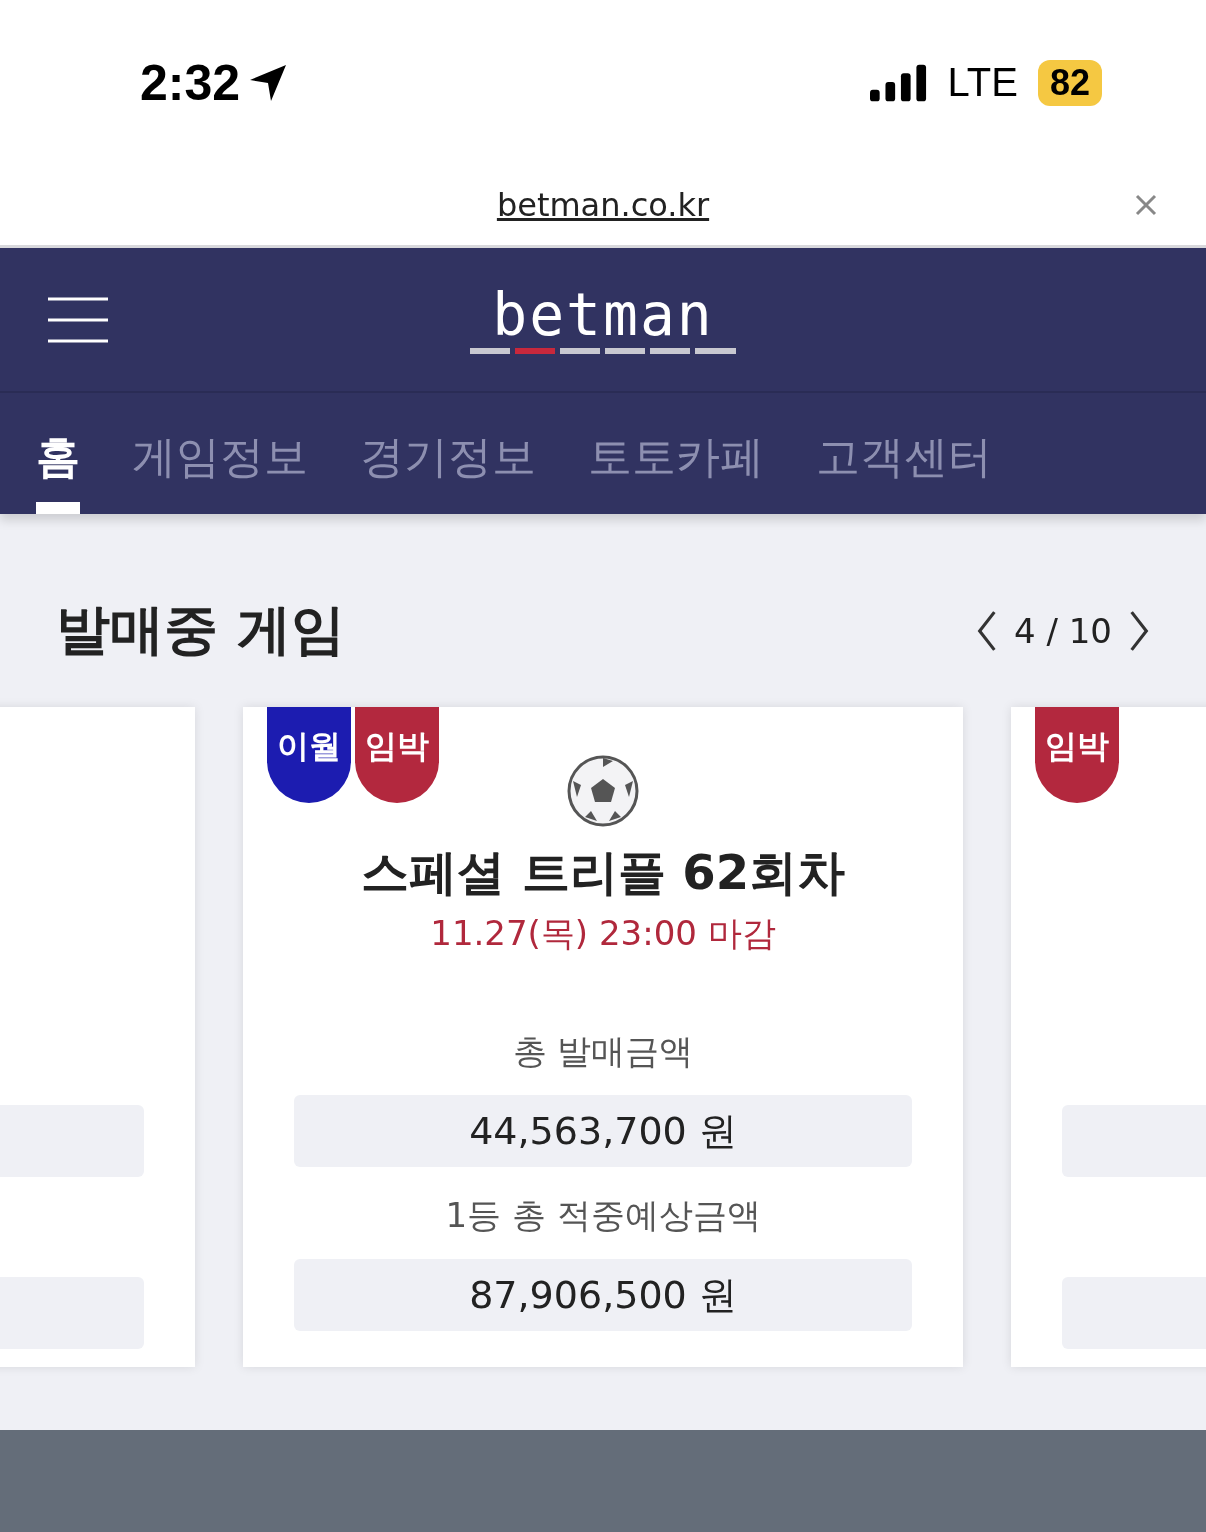 The width and height of the screenshot is (1206, 1532). Describe the element at coordinates (58, 453) in the screenshot. I see `nav-tab: 홈` at that location.